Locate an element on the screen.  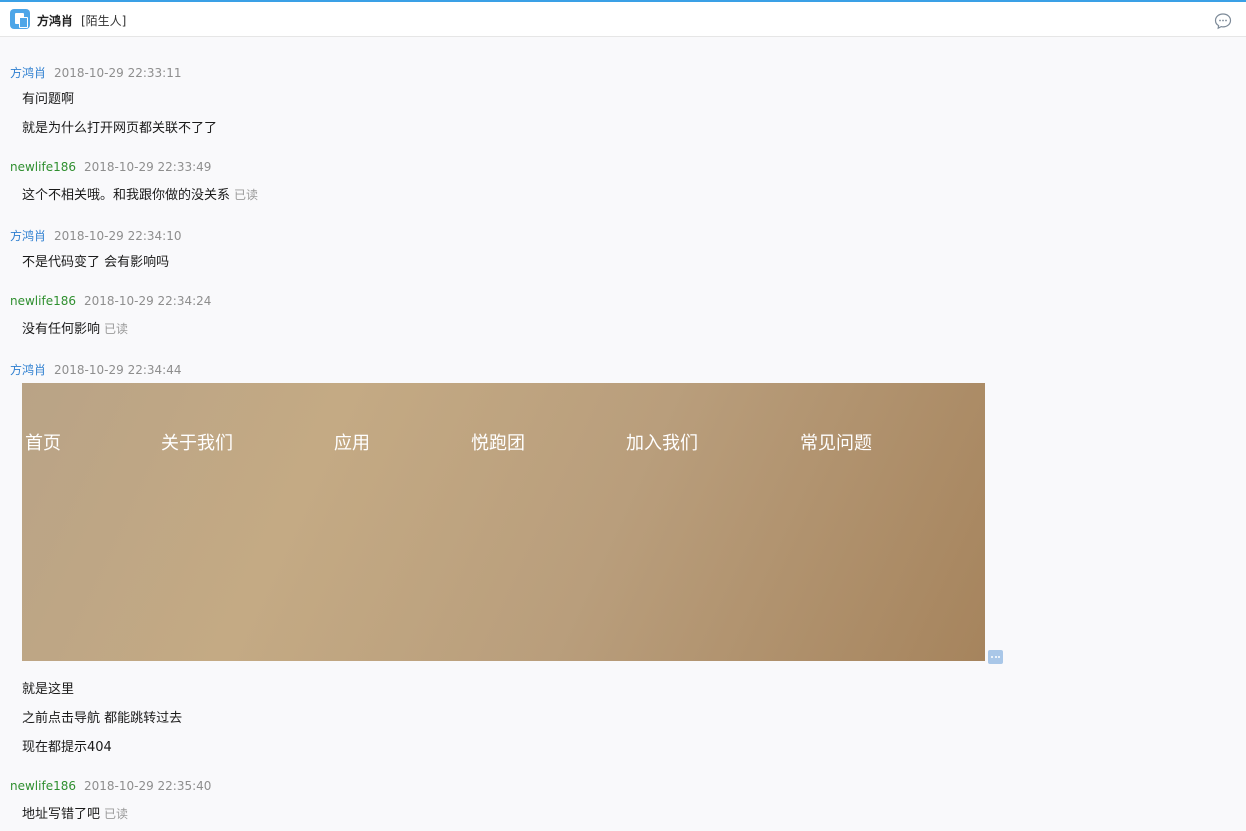
message-text: 就是为什么打开网页都关联不了了 is located at coordinates (120, 128).